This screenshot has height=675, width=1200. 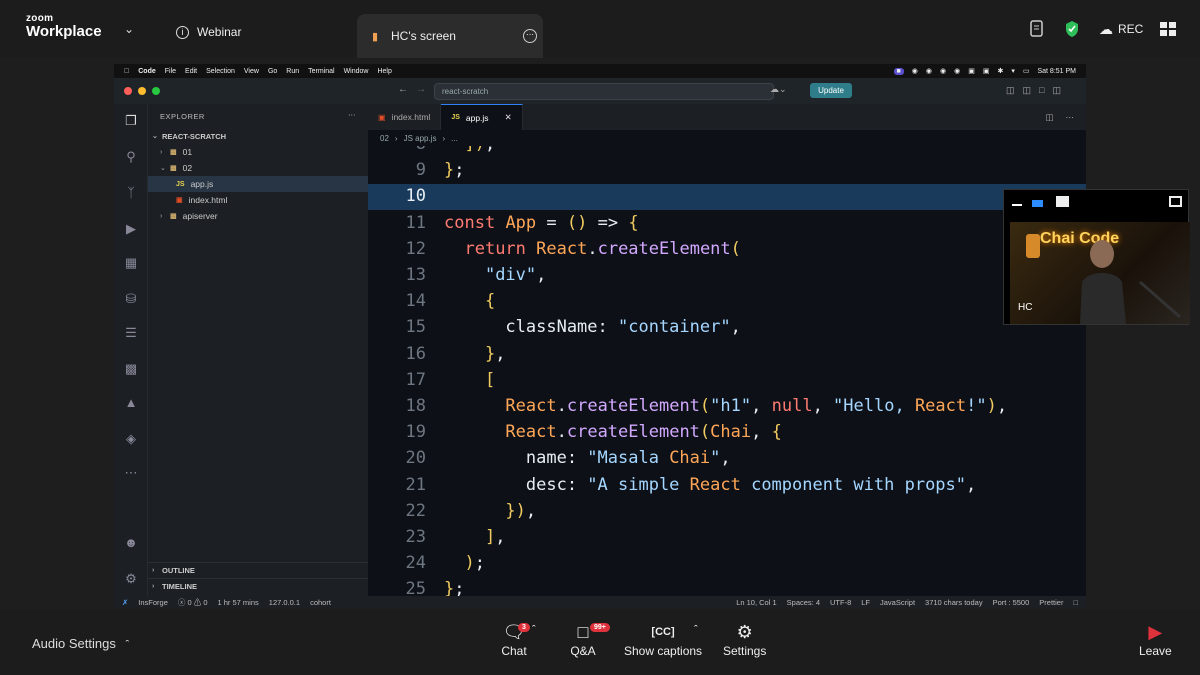 I want to click on tree-item-folder: › ▩ 01, so click(x=258, y=152).